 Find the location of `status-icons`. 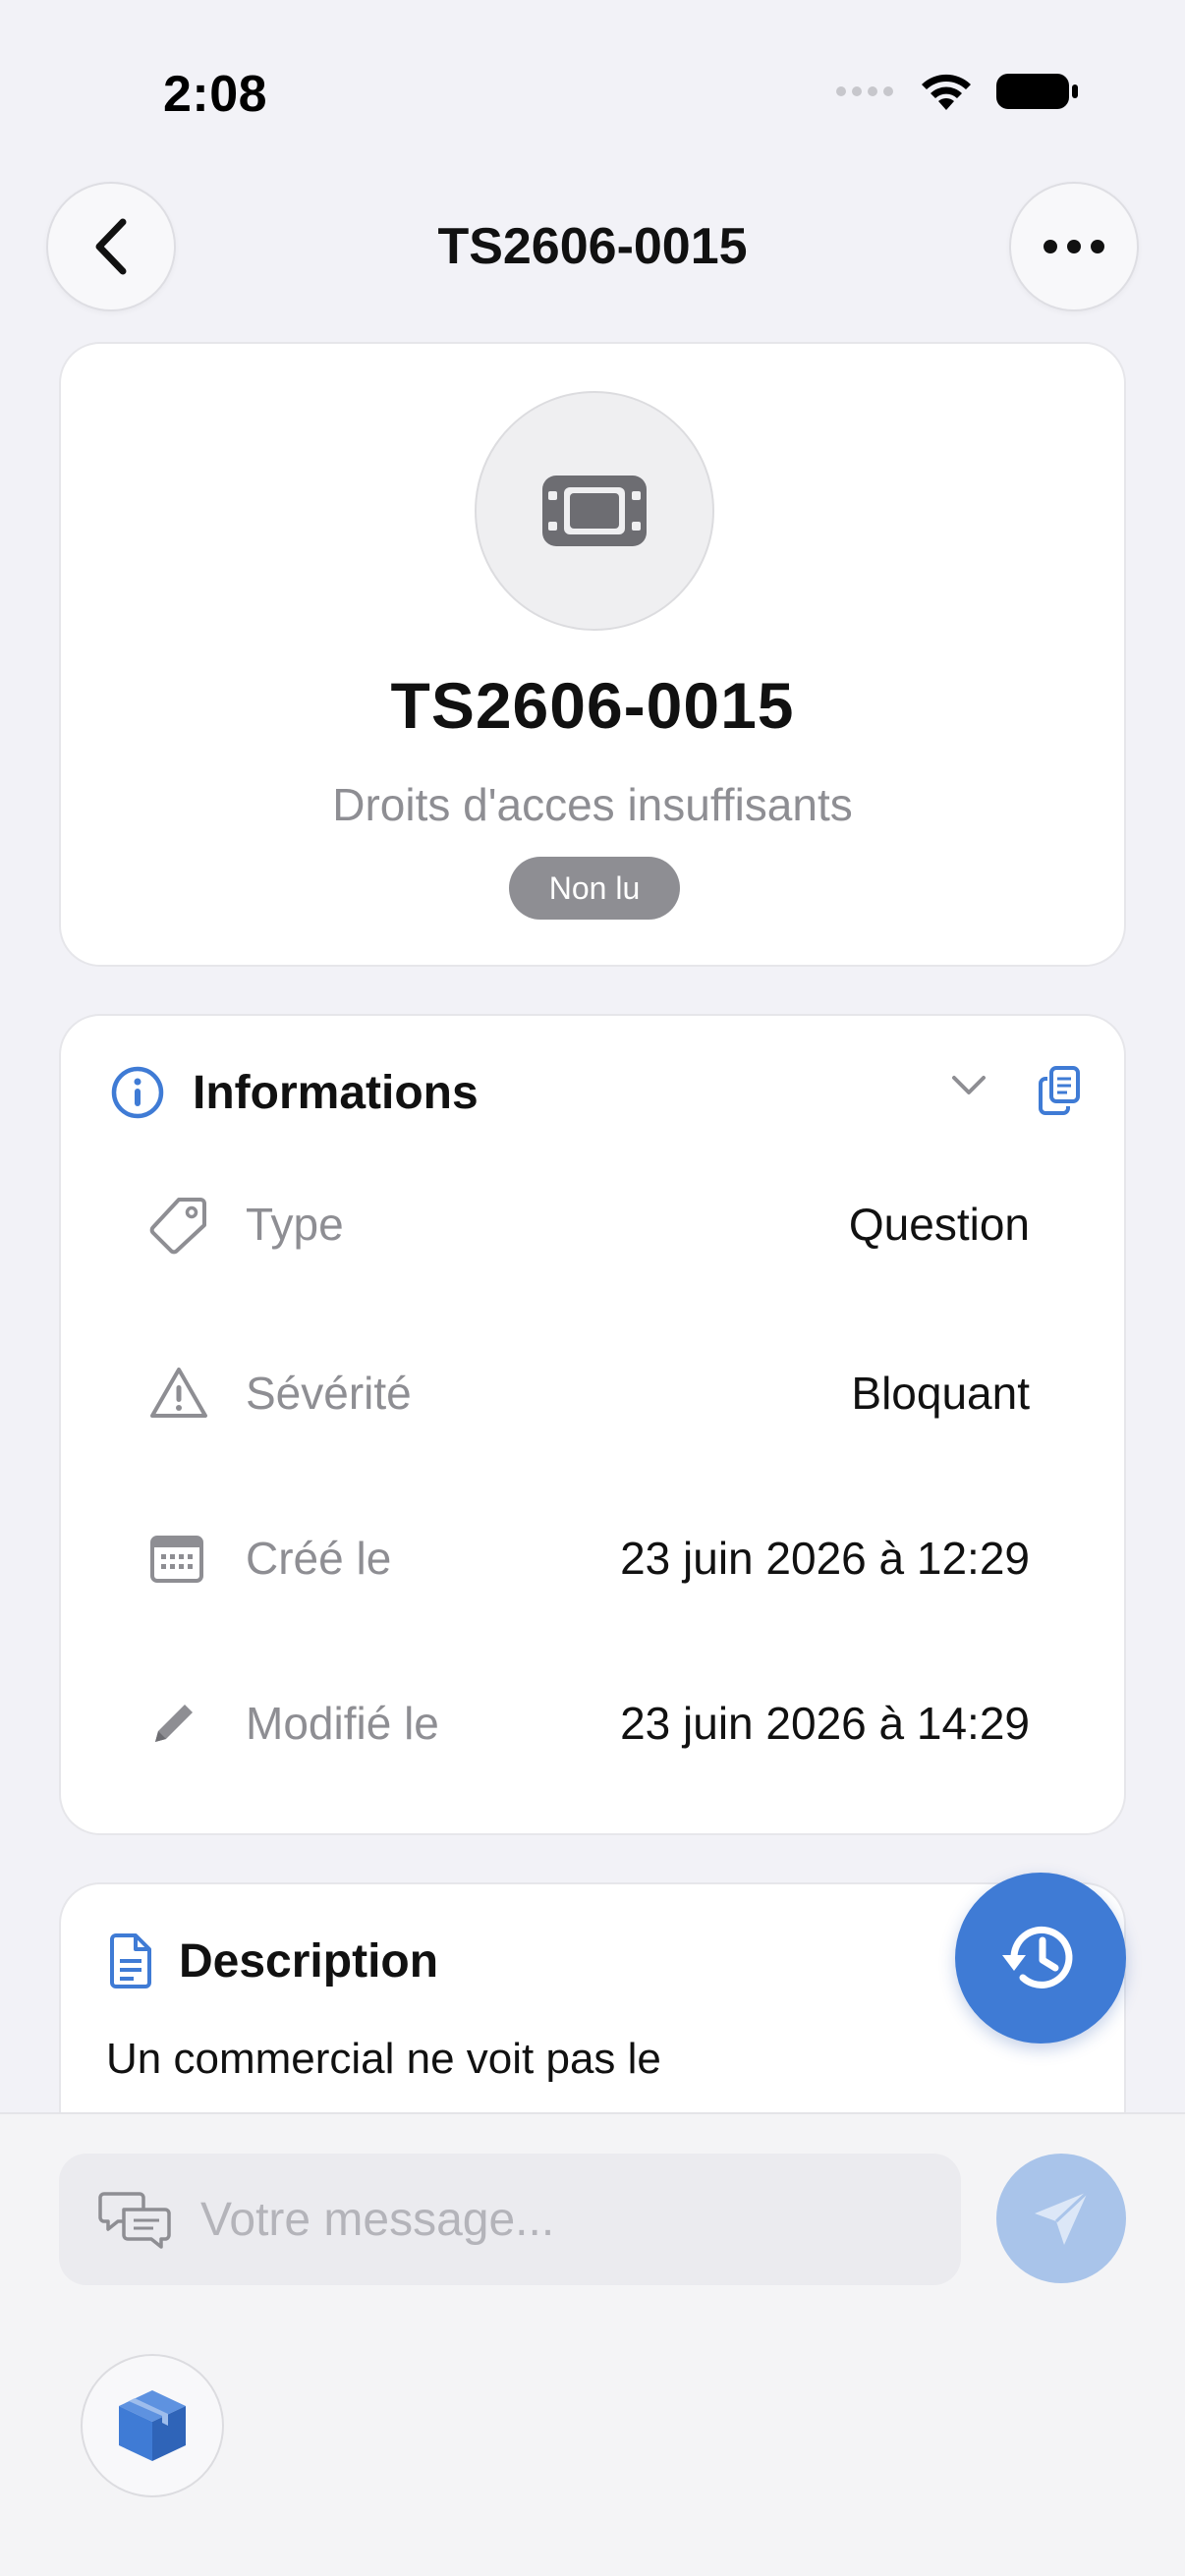

status-icons is located at coordinates (957, 91).